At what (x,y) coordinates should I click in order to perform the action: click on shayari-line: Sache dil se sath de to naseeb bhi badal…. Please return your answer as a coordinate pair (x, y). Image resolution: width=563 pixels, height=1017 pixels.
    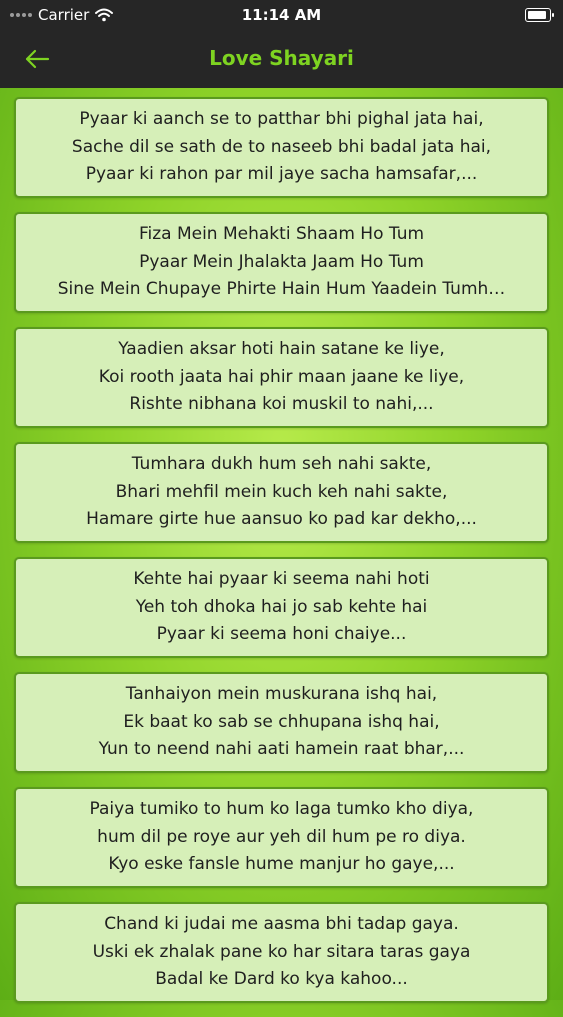
    Looking at the image, I should click on (281, 146).